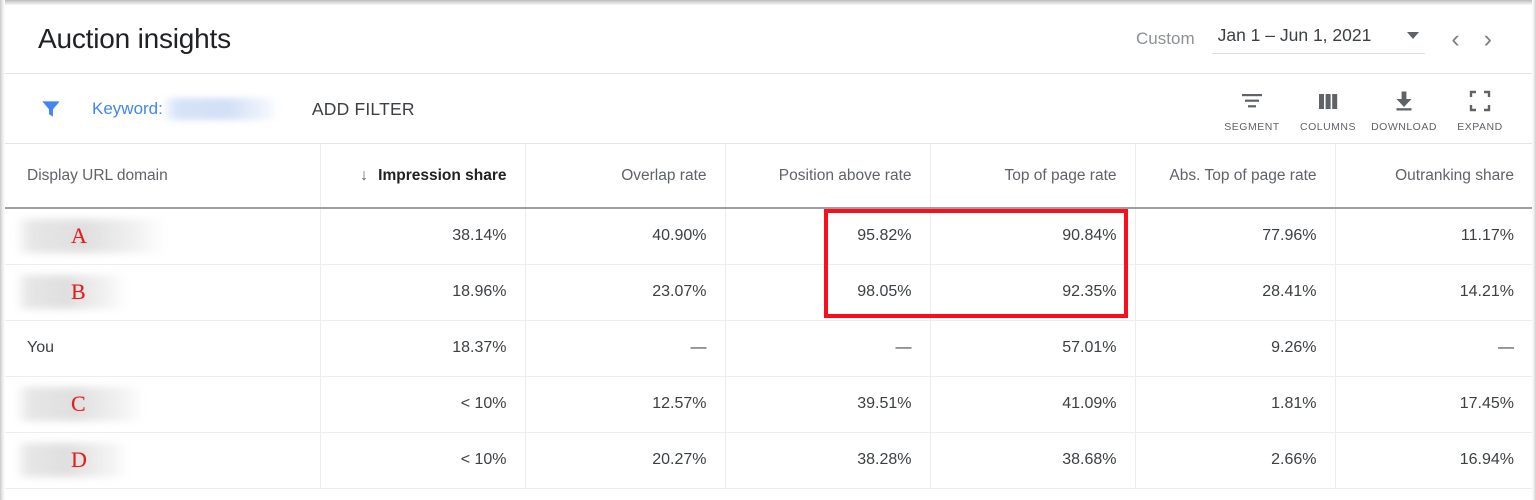 The width and height of the screenshot is (1536, 500). Describe the element at coordinates (1252, 126) in the screenshot. I see `segment-label: SEGMENT` at that location.